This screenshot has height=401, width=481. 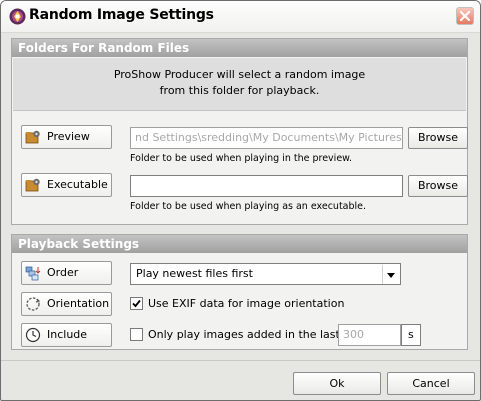 I want to click on folders-info-line-2: from this folder for playback., so click(x=239, y=90).